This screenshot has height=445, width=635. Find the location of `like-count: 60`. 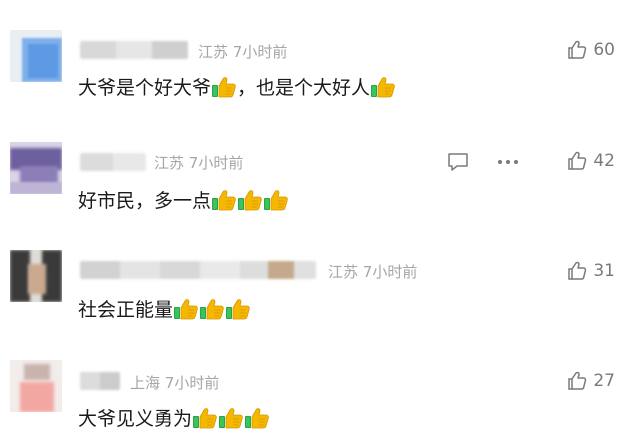

like-count: 60 is located at coordinates (604, 50).